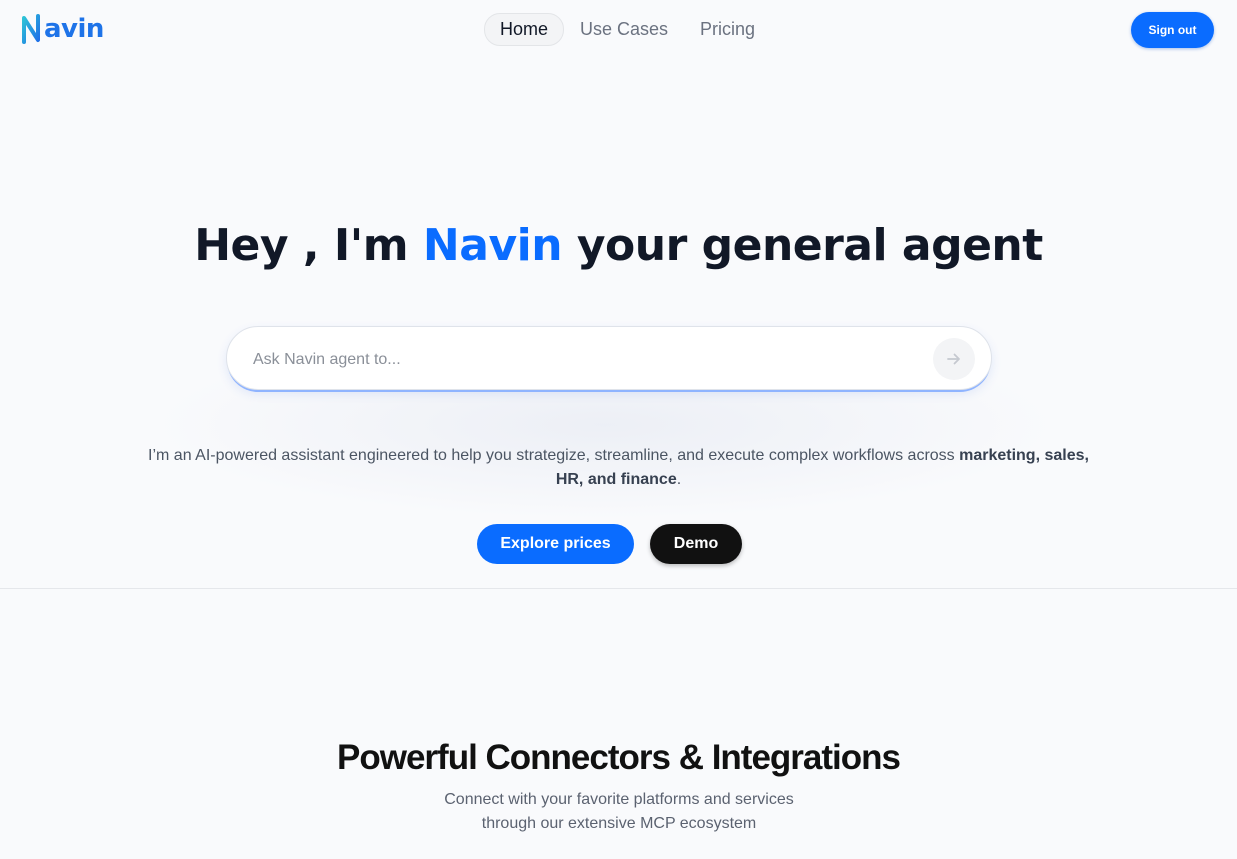 Image resolution: width=1237 pixels, height=859 pixels. I want to click on main-nav: Home Use Cases Pricing, so click(627, 29).